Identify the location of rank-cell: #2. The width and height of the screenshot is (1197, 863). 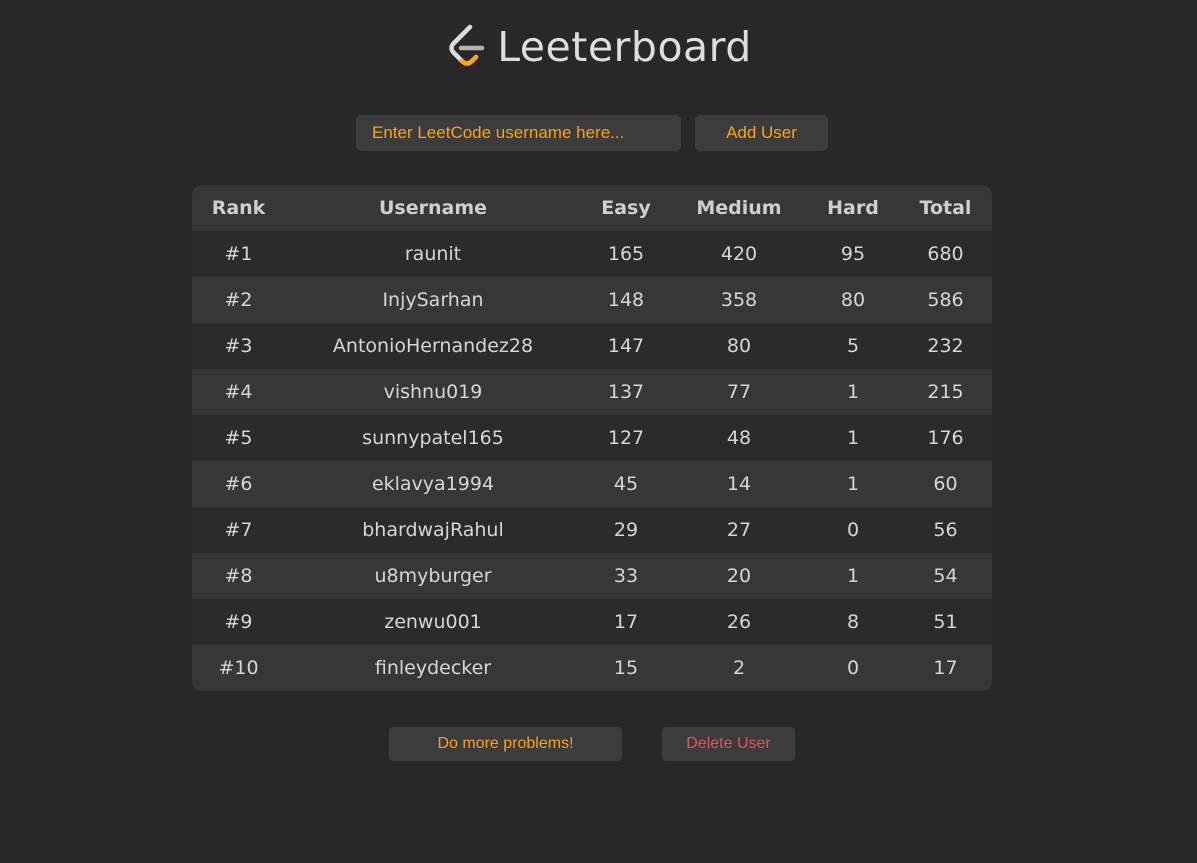
(238, 300).